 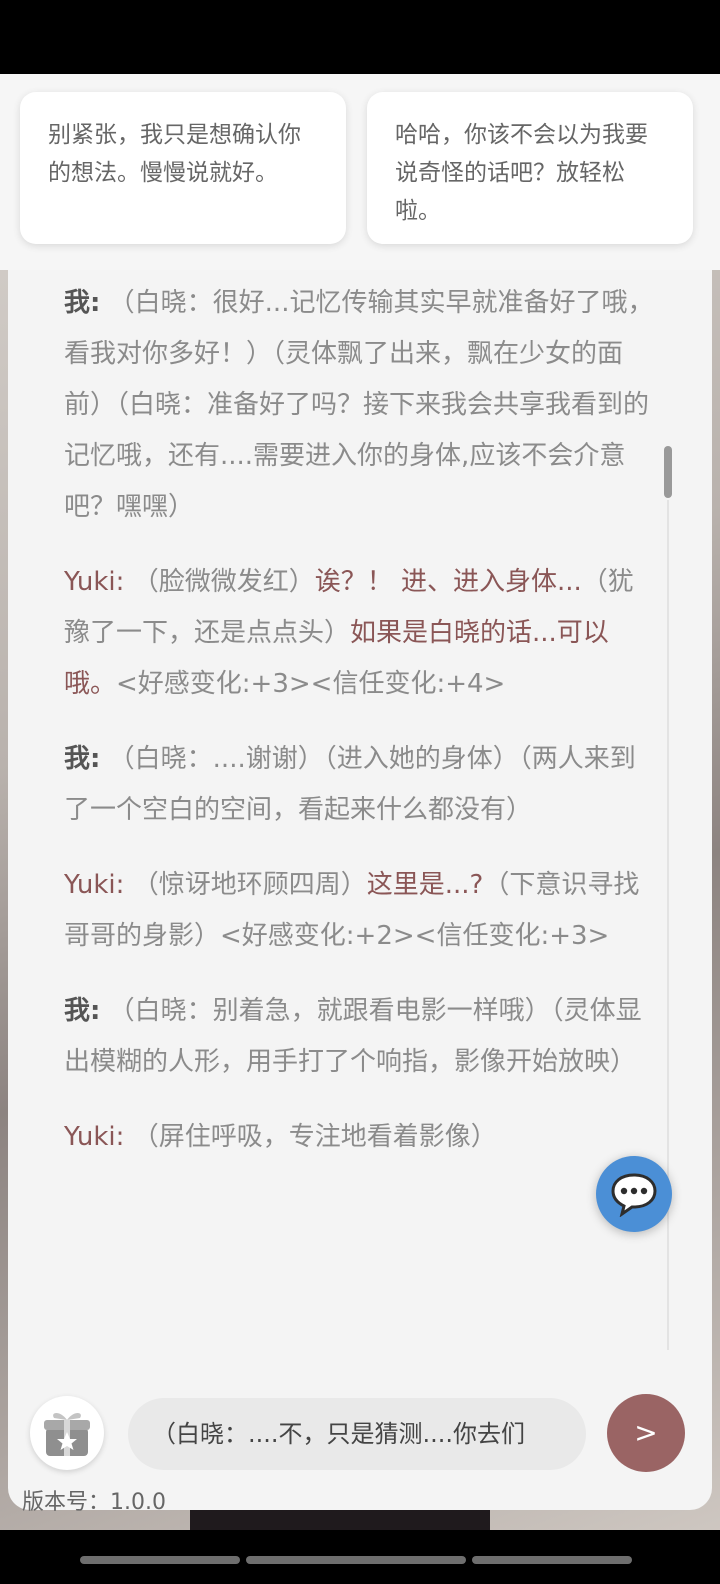 I want to click on message-input, so click(x=357, y=1434).